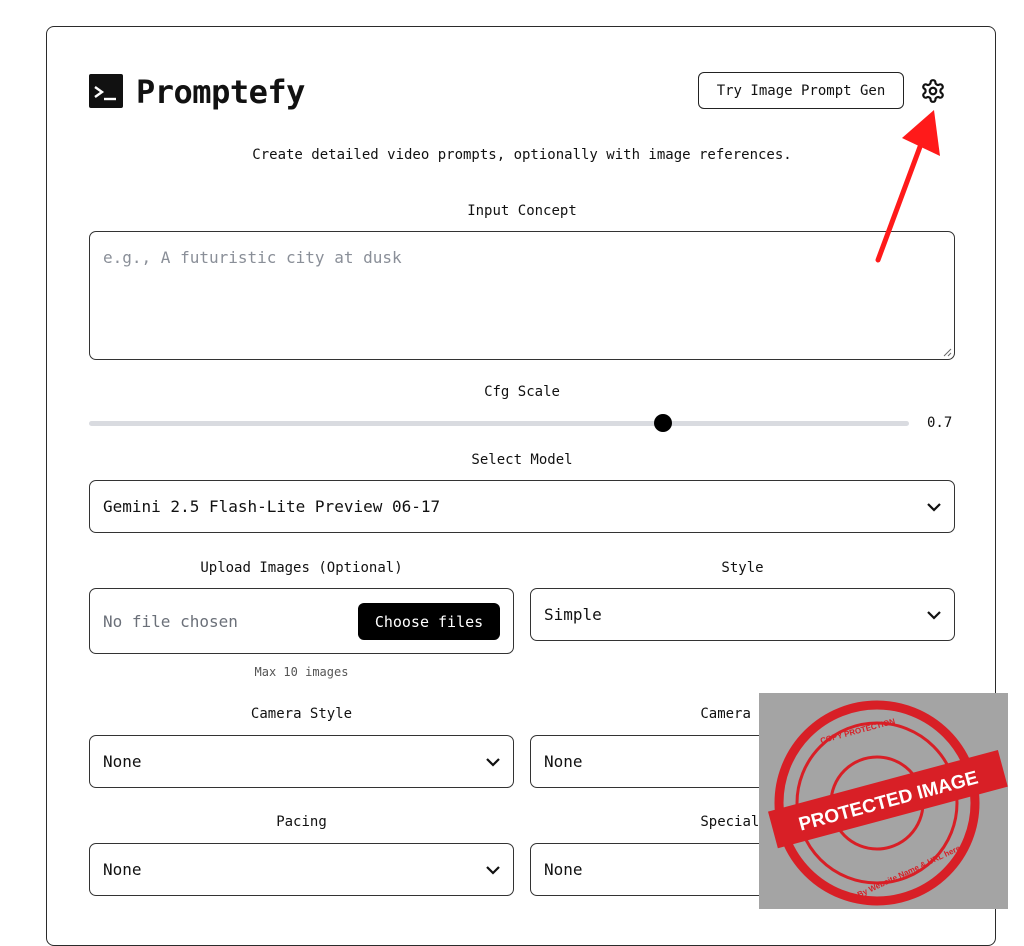  What do you see at coordinates (522, 295) in the screenshot?
I see `concept-textarea: e.g., A futuristic city at dusk` at bounding box center [522, 295].